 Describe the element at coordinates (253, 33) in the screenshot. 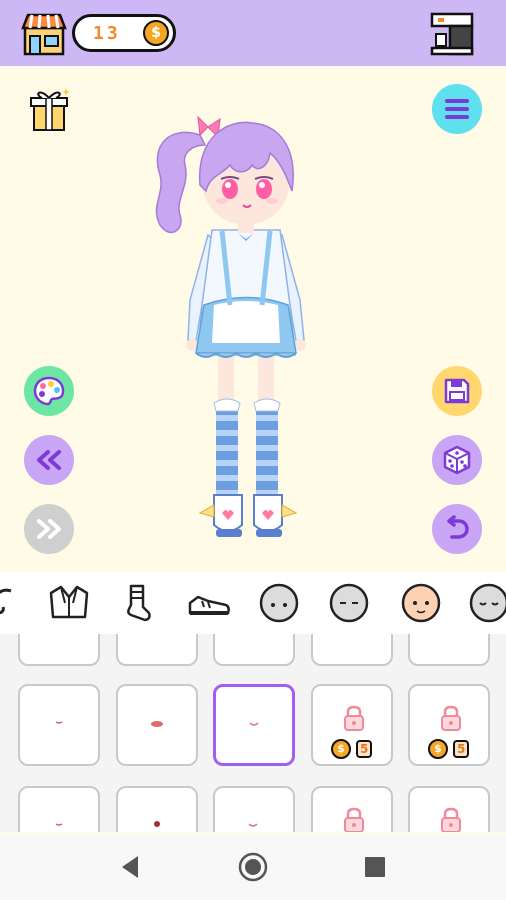

I see `top-bar: 13 $` at that location.